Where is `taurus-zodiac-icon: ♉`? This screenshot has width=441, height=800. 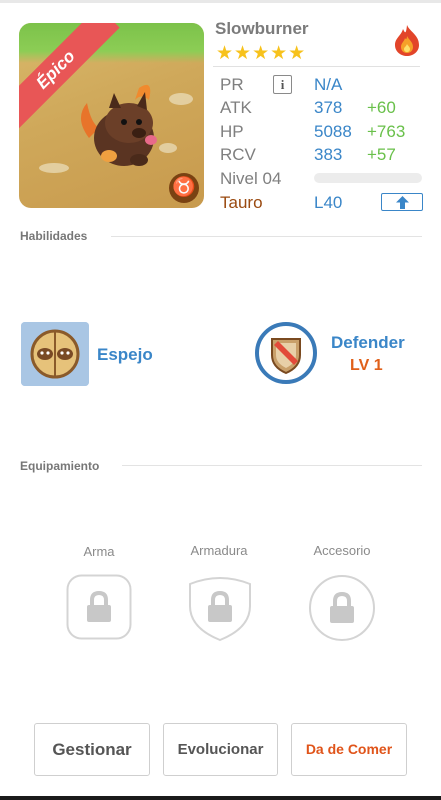 taurus-zodiac-icon: ♉ is located at coordinates (184, 188).